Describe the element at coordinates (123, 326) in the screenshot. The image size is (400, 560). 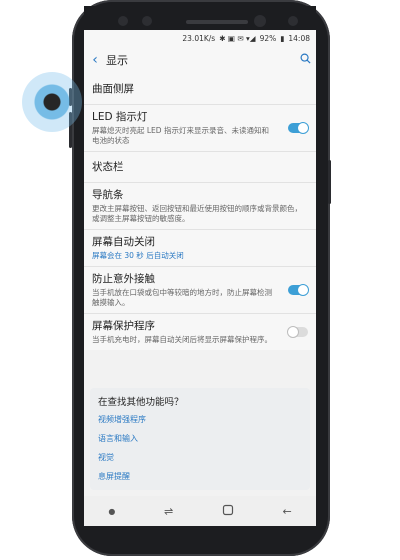
I see `setting-title: 屏幕保护程序` at that location.